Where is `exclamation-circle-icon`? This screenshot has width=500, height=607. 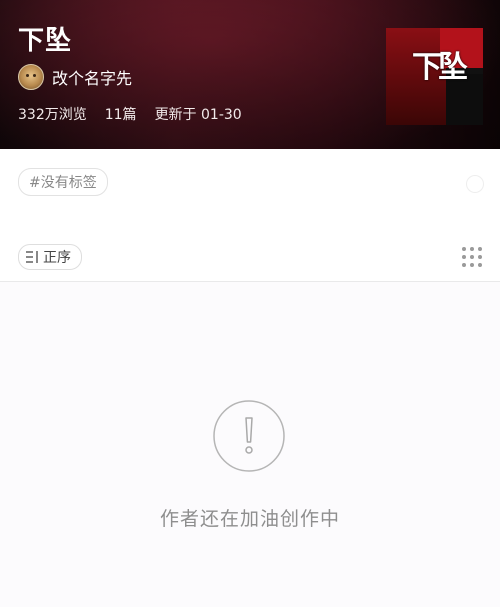 exclamation-circle-icon is located at coordinates (249, 436).